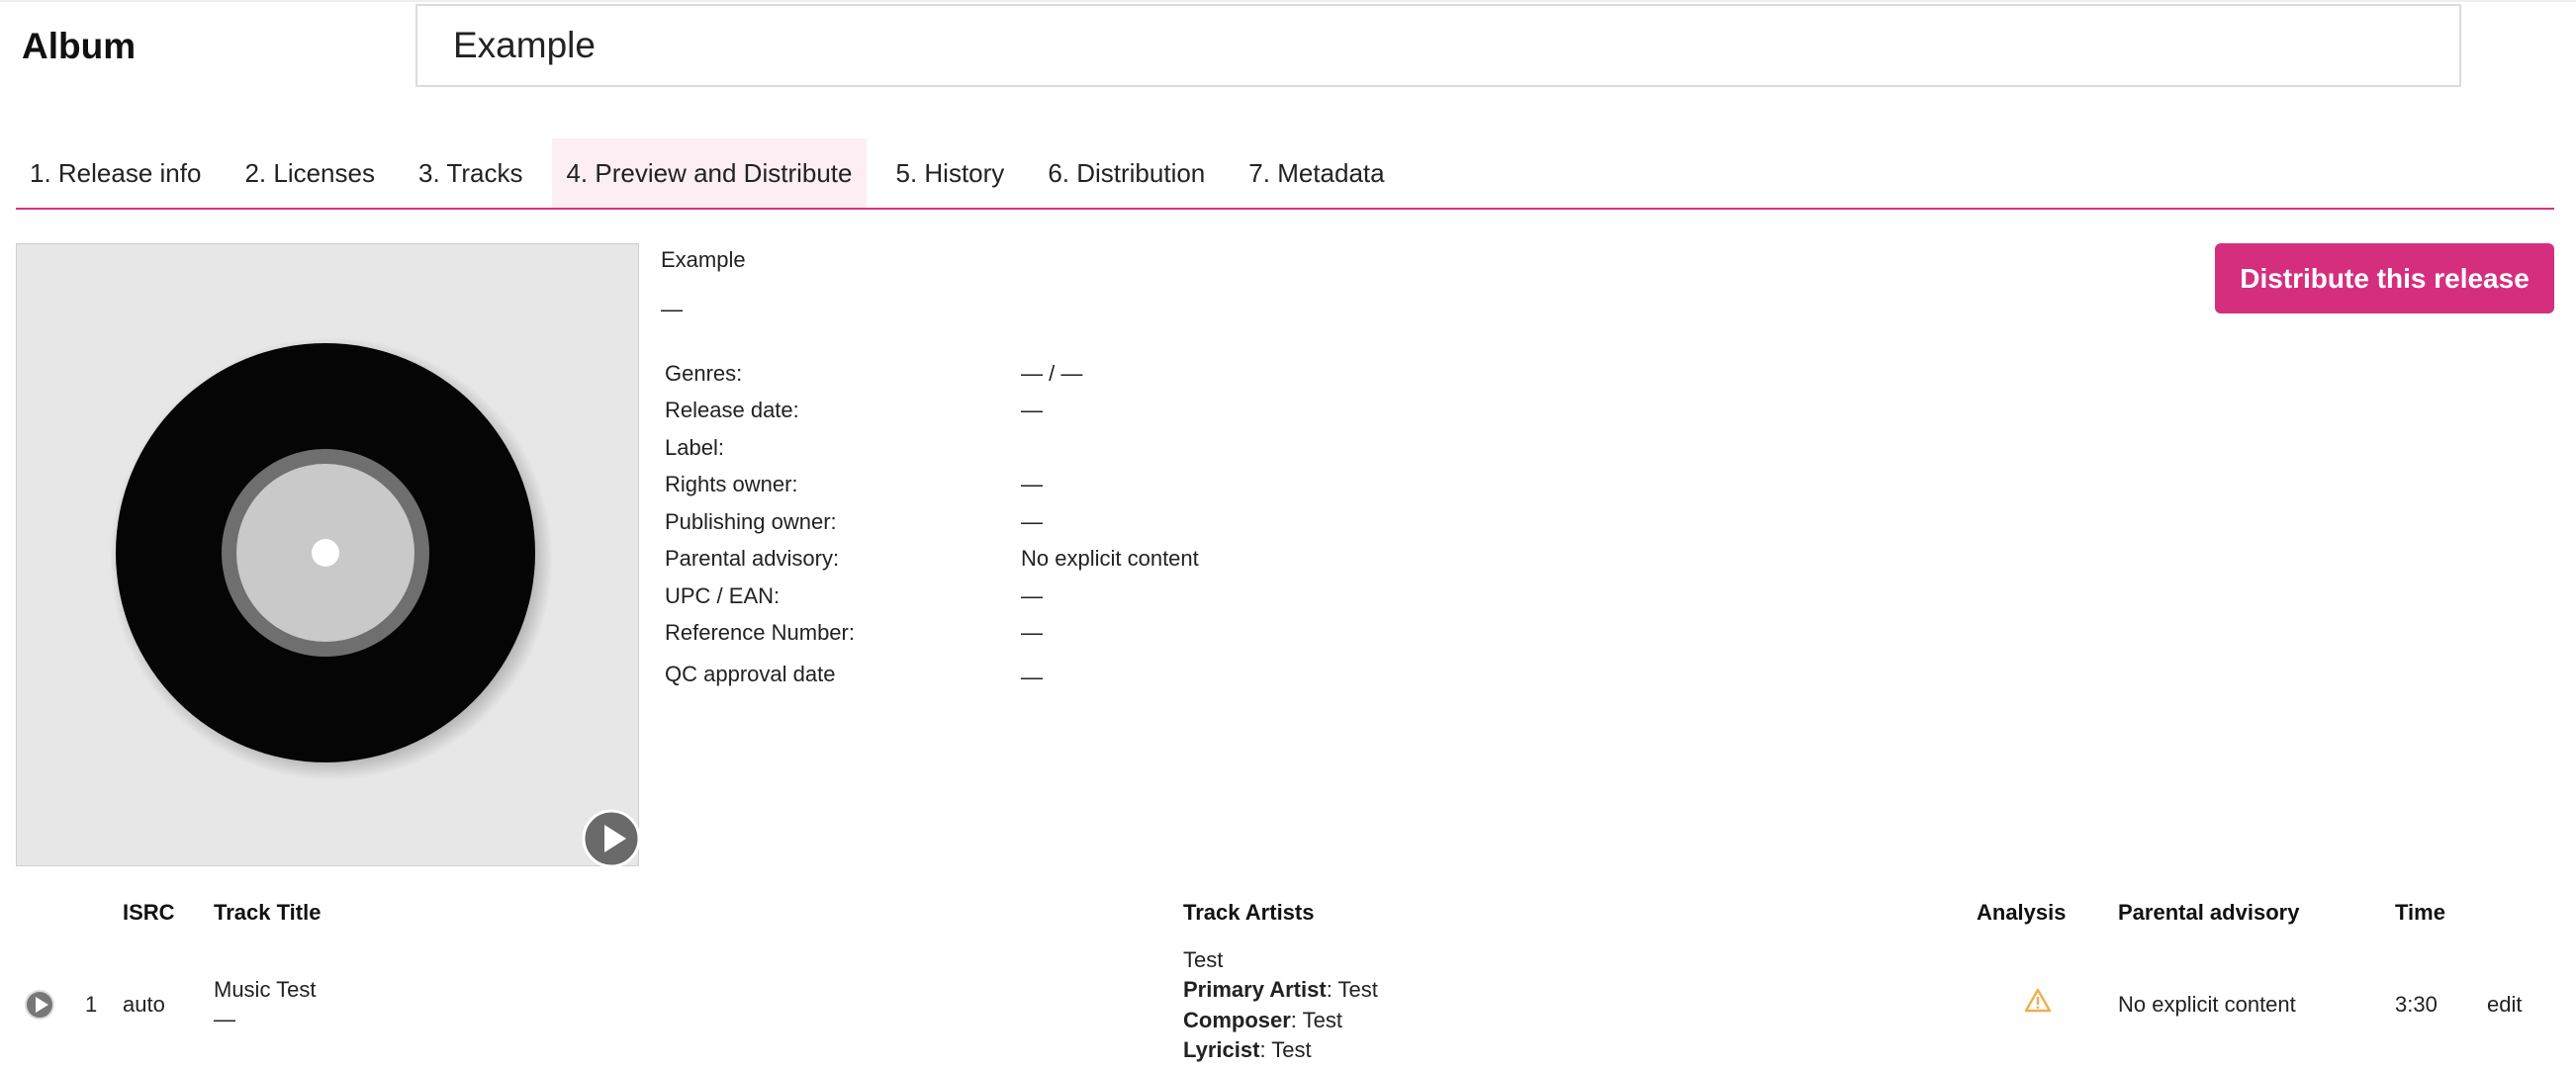 The height and width of the screenshot is (1070, 2576). Describe the element at coordinates (1288, 1) in the screenshot. I see `top-divider` at that location.